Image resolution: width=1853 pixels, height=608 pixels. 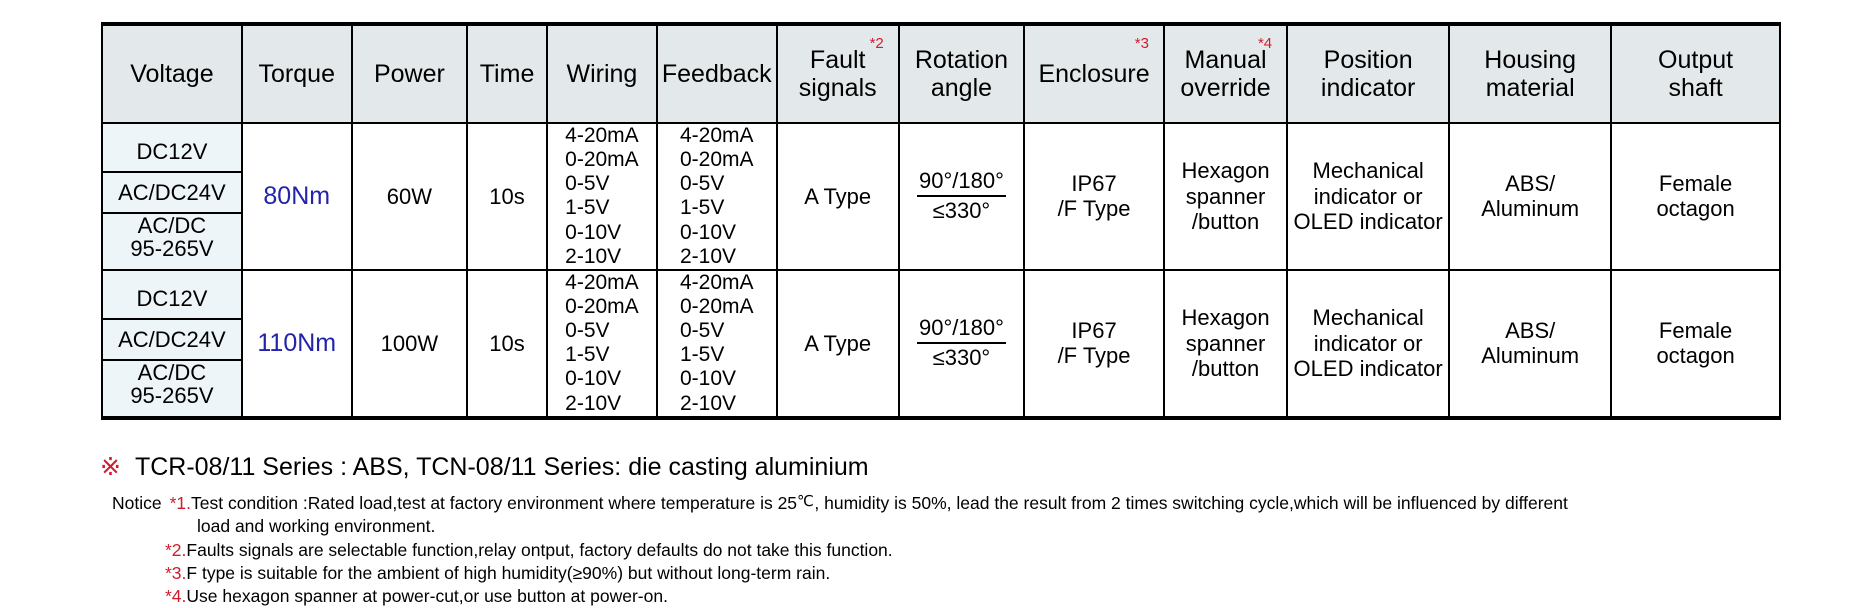 What do you see at coordinates (587, 331) in the screenshot?
I see `wiring-signal: 0-5V` at bounding box center [587, 331].